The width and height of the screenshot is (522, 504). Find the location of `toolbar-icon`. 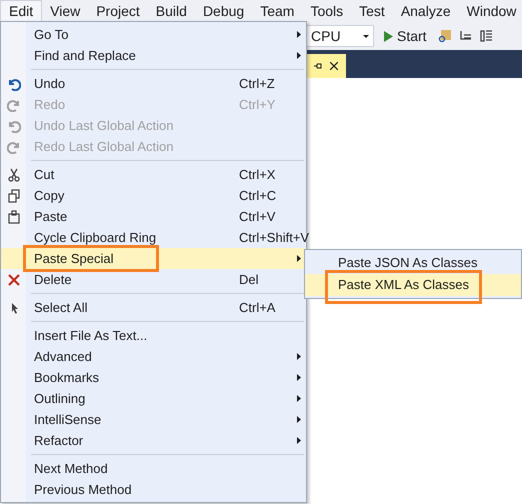

toolbar-icon is located at coordinates (485, 36).